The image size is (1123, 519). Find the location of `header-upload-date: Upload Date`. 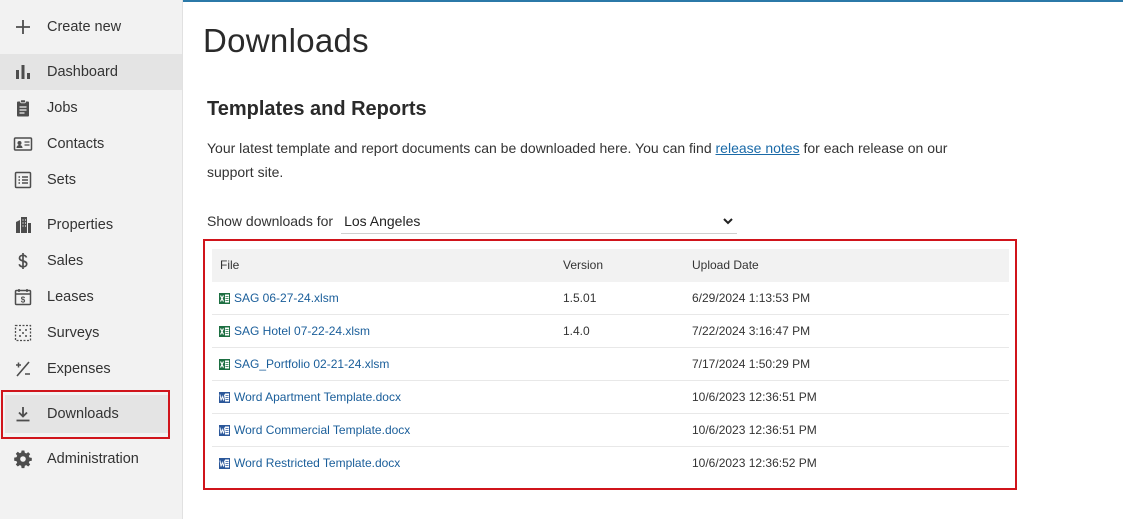

header-upload-date: Upload Date is located at coordinates (725, 265).